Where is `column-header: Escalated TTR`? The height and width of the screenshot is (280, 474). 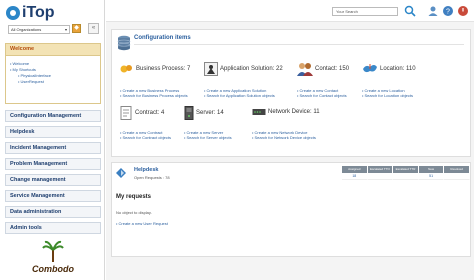 column-header: Escalated TTR is located at coordinates (406, 169).